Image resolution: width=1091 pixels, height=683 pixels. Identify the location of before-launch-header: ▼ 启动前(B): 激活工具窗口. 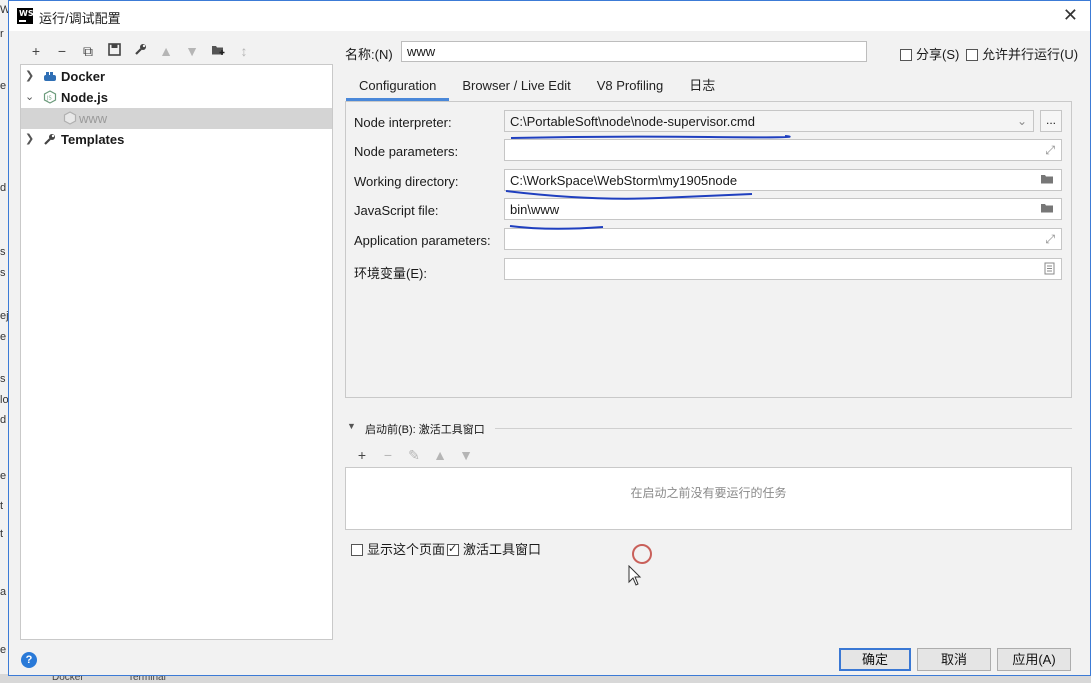
(709, 429).